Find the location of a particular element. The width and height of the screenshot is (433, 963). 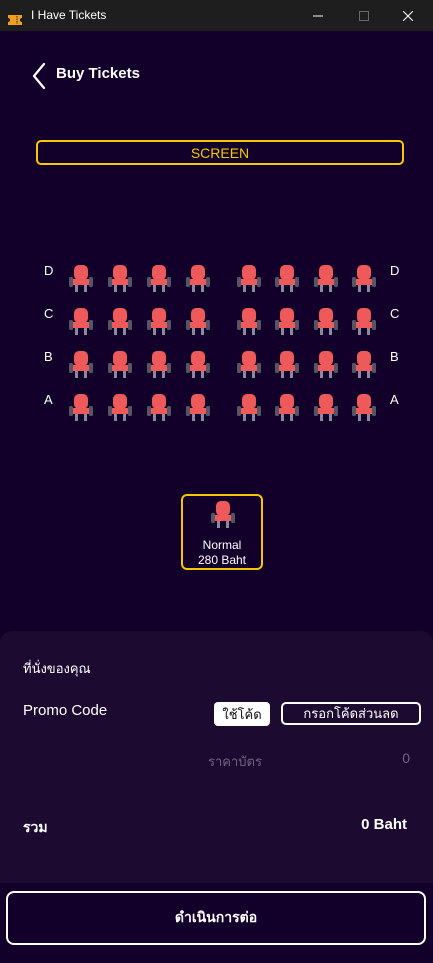

close-icon is located at coordinates (408, 15).